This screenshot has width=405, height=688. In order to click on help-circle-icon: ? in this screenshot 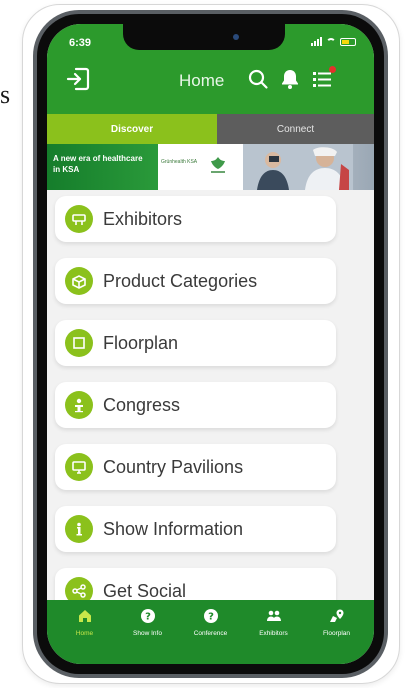, I will do `click(147, 616)`.